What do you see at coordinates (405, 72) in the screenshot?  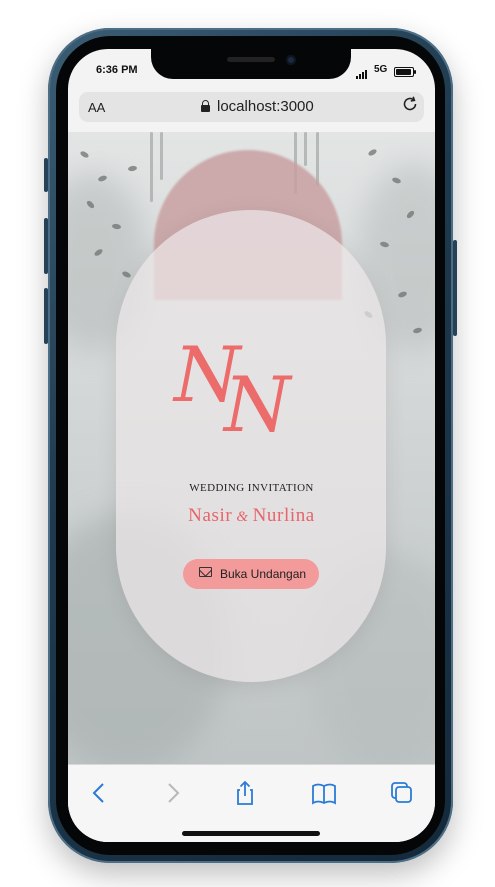 I see `battery-icon` at bounding box center [405, 72].